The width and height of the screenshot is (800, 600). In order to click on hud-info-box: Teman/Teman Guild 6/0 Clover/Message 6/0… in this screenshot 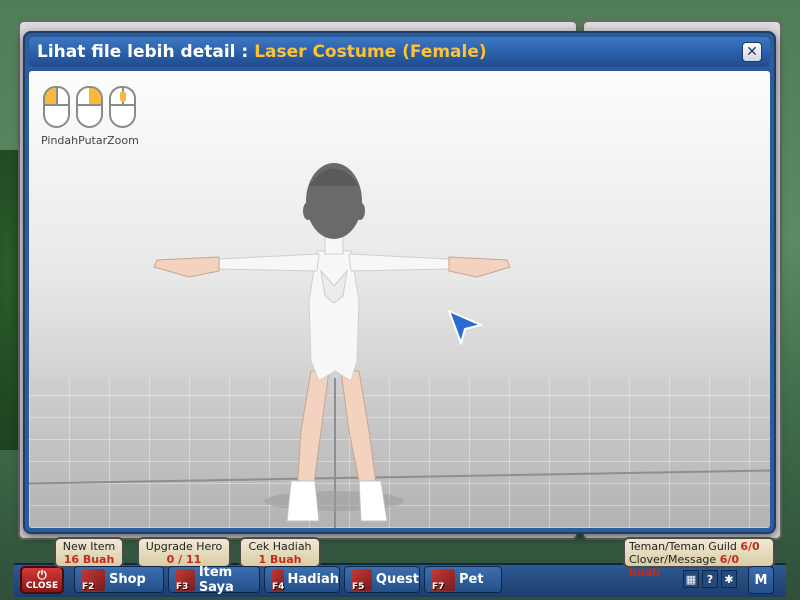, I will do `click(699, 558)`.